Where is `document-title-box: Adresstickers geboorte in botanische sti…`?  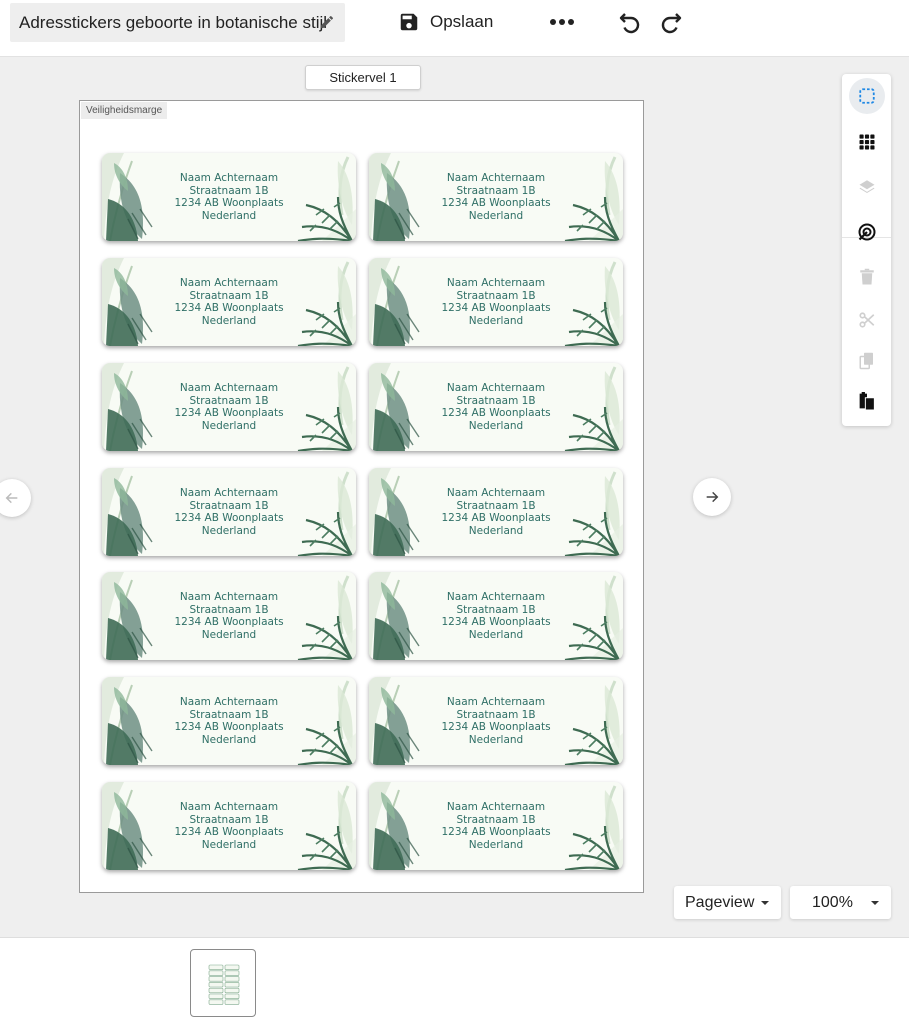 document-title-box: Adresstickers geboorte in botanische sti… is located at coordinates (177, 22).